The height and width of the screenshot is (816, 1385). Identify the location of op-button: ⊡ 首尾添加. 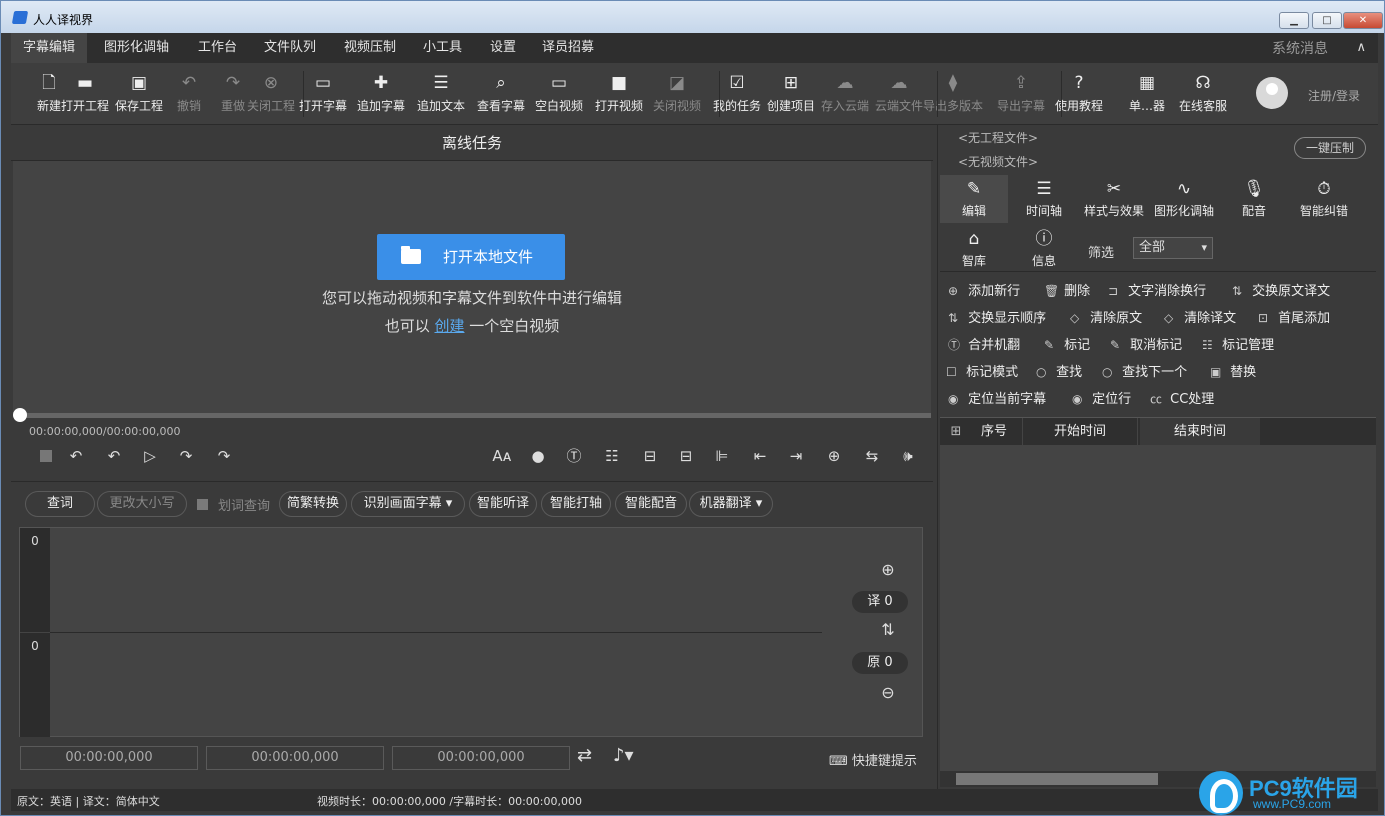
(1294, 316).